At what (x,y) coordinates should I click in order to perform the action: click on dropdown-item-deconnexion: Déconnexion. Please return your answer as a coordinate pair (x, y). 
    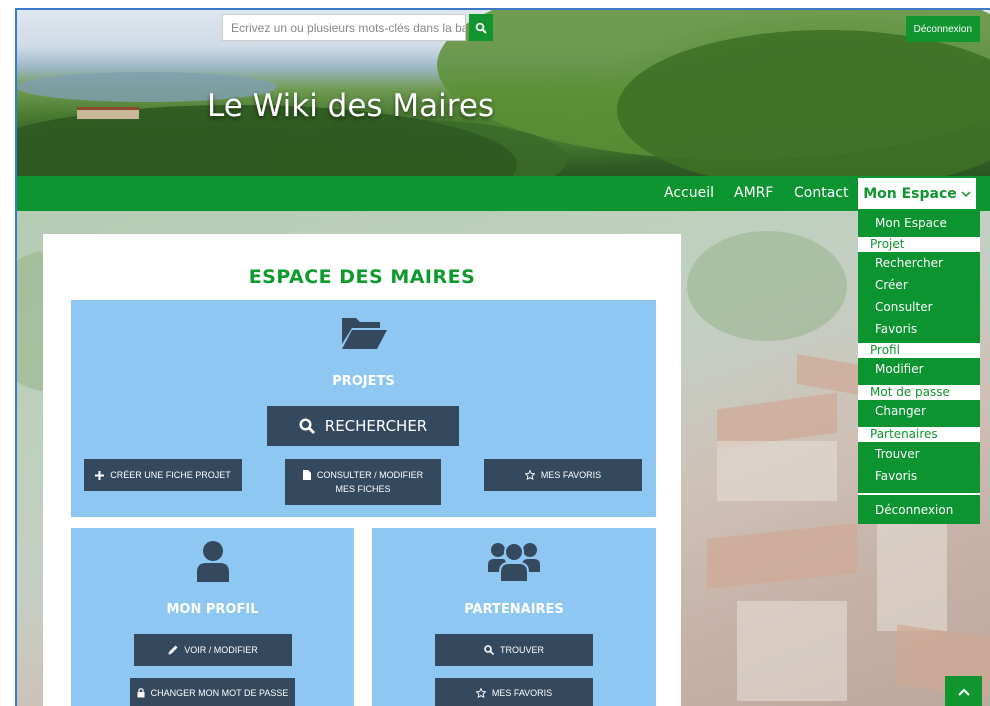
    Looking at the image, I should click on (919, 510).